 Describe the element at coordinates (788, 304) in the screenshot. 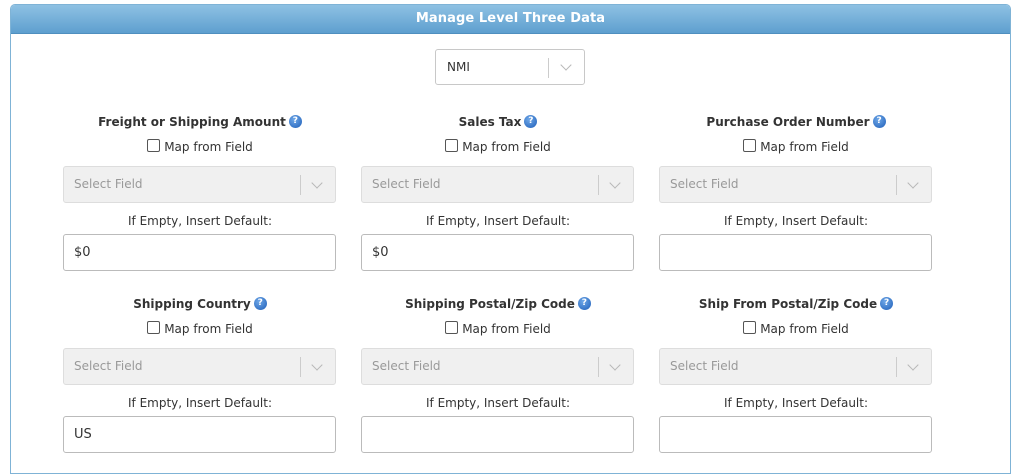

I see `field-title: Ship From Postal/Zip Code` at that location.